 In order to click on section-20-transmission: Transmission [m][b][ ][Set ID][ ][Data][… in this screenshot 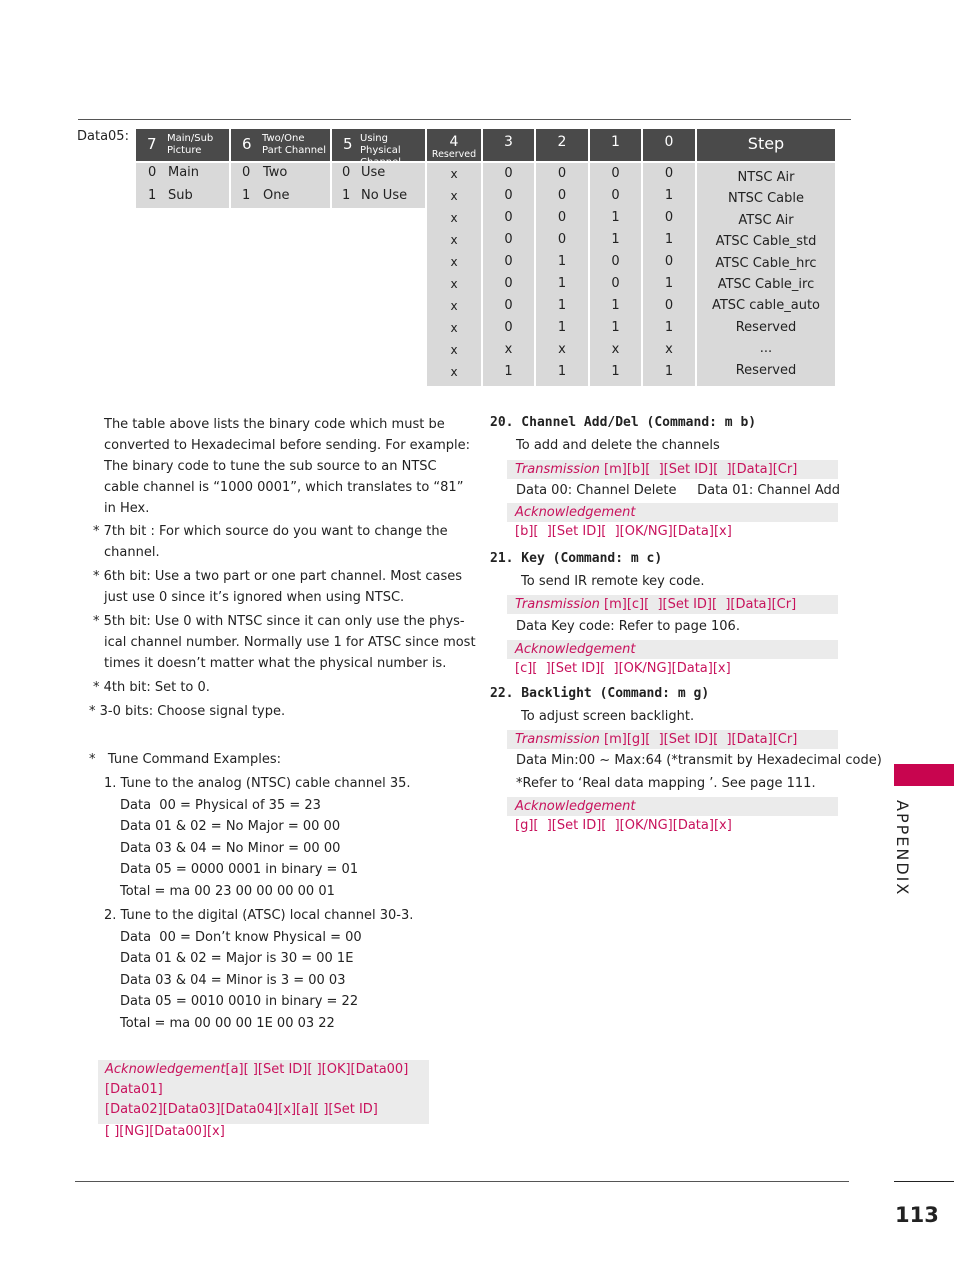, I will do `click(672, 469)`.